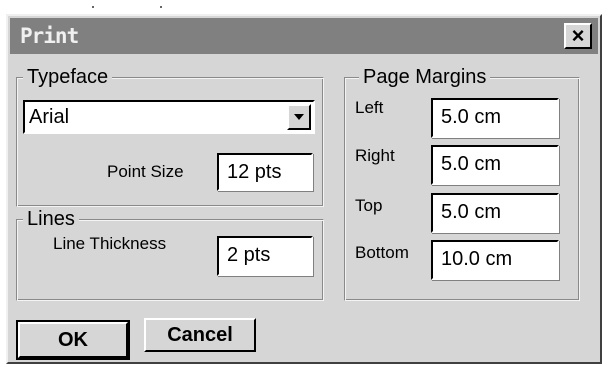 This screenshot has height=367, width=608. What do you see at coordinates (265, 172) in the screenshot?
I see `point-size-input: 12 pts` at bounding box center [265, 172].